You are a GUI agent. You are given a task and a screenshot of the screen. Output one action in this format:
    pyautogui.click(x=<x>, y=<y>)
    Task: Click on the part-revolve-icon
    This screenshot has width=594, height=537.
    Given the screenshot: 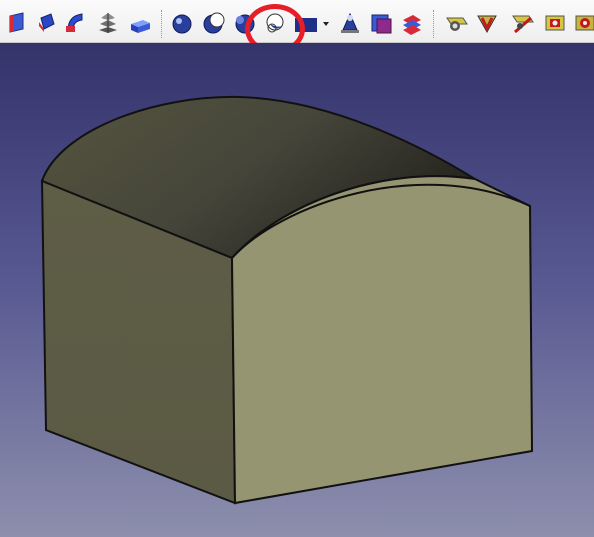 What is the action you would take?
    pyautogui.click(x=75, y=23)
    